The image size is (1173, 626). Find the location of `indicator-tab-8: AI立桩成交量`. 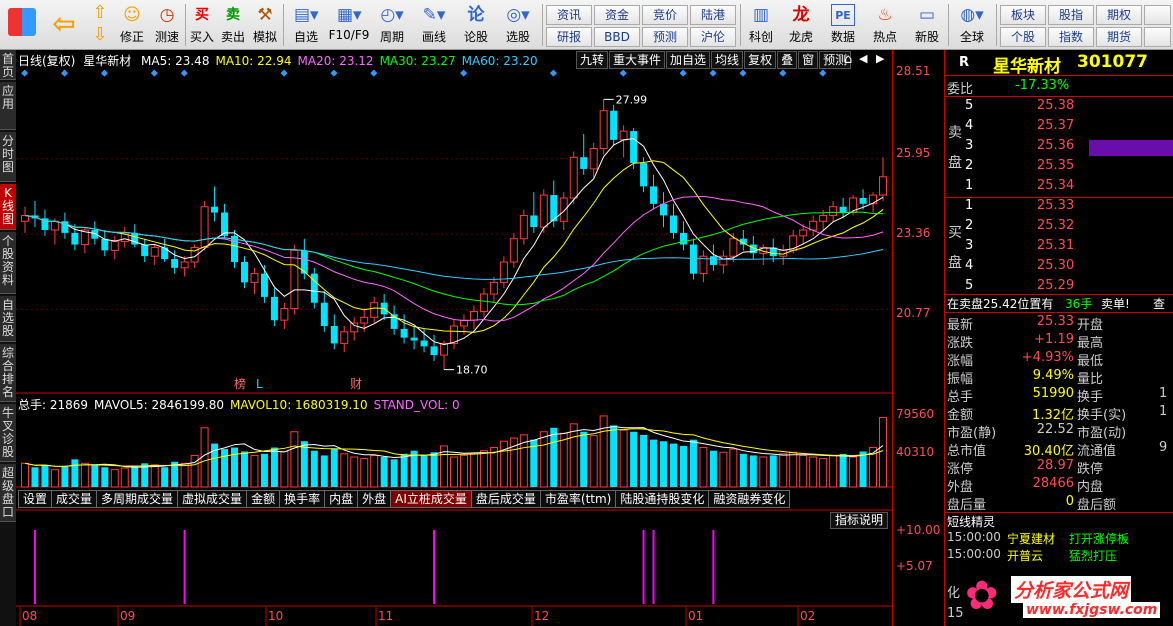

indicator-tab-8: AI立桩成交量 is located at coordinates (431, 499).